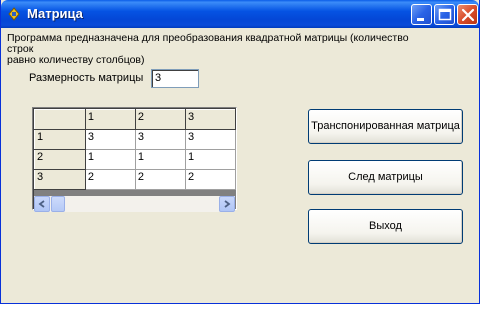  Describe the element at coordinates (134, 204) in the screenshot. I see `horizontal-scrollbar` at that location.